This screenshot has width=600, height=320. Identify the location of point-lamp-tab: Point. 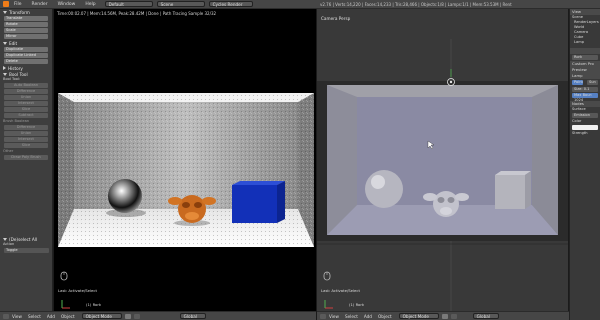
(577, 82).